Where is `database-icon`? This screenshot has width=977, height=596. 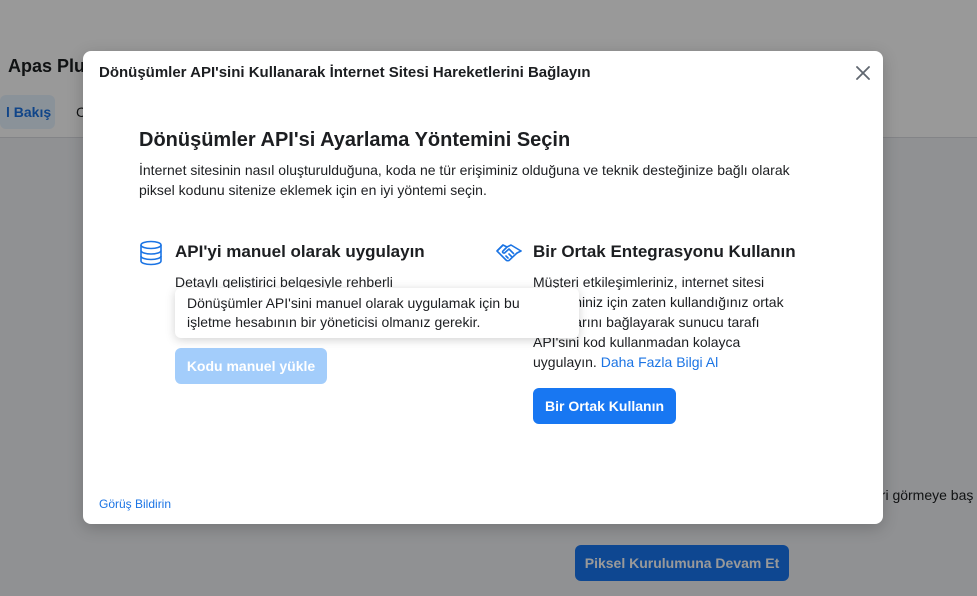
database-icon is located at coordinates (151, 253).